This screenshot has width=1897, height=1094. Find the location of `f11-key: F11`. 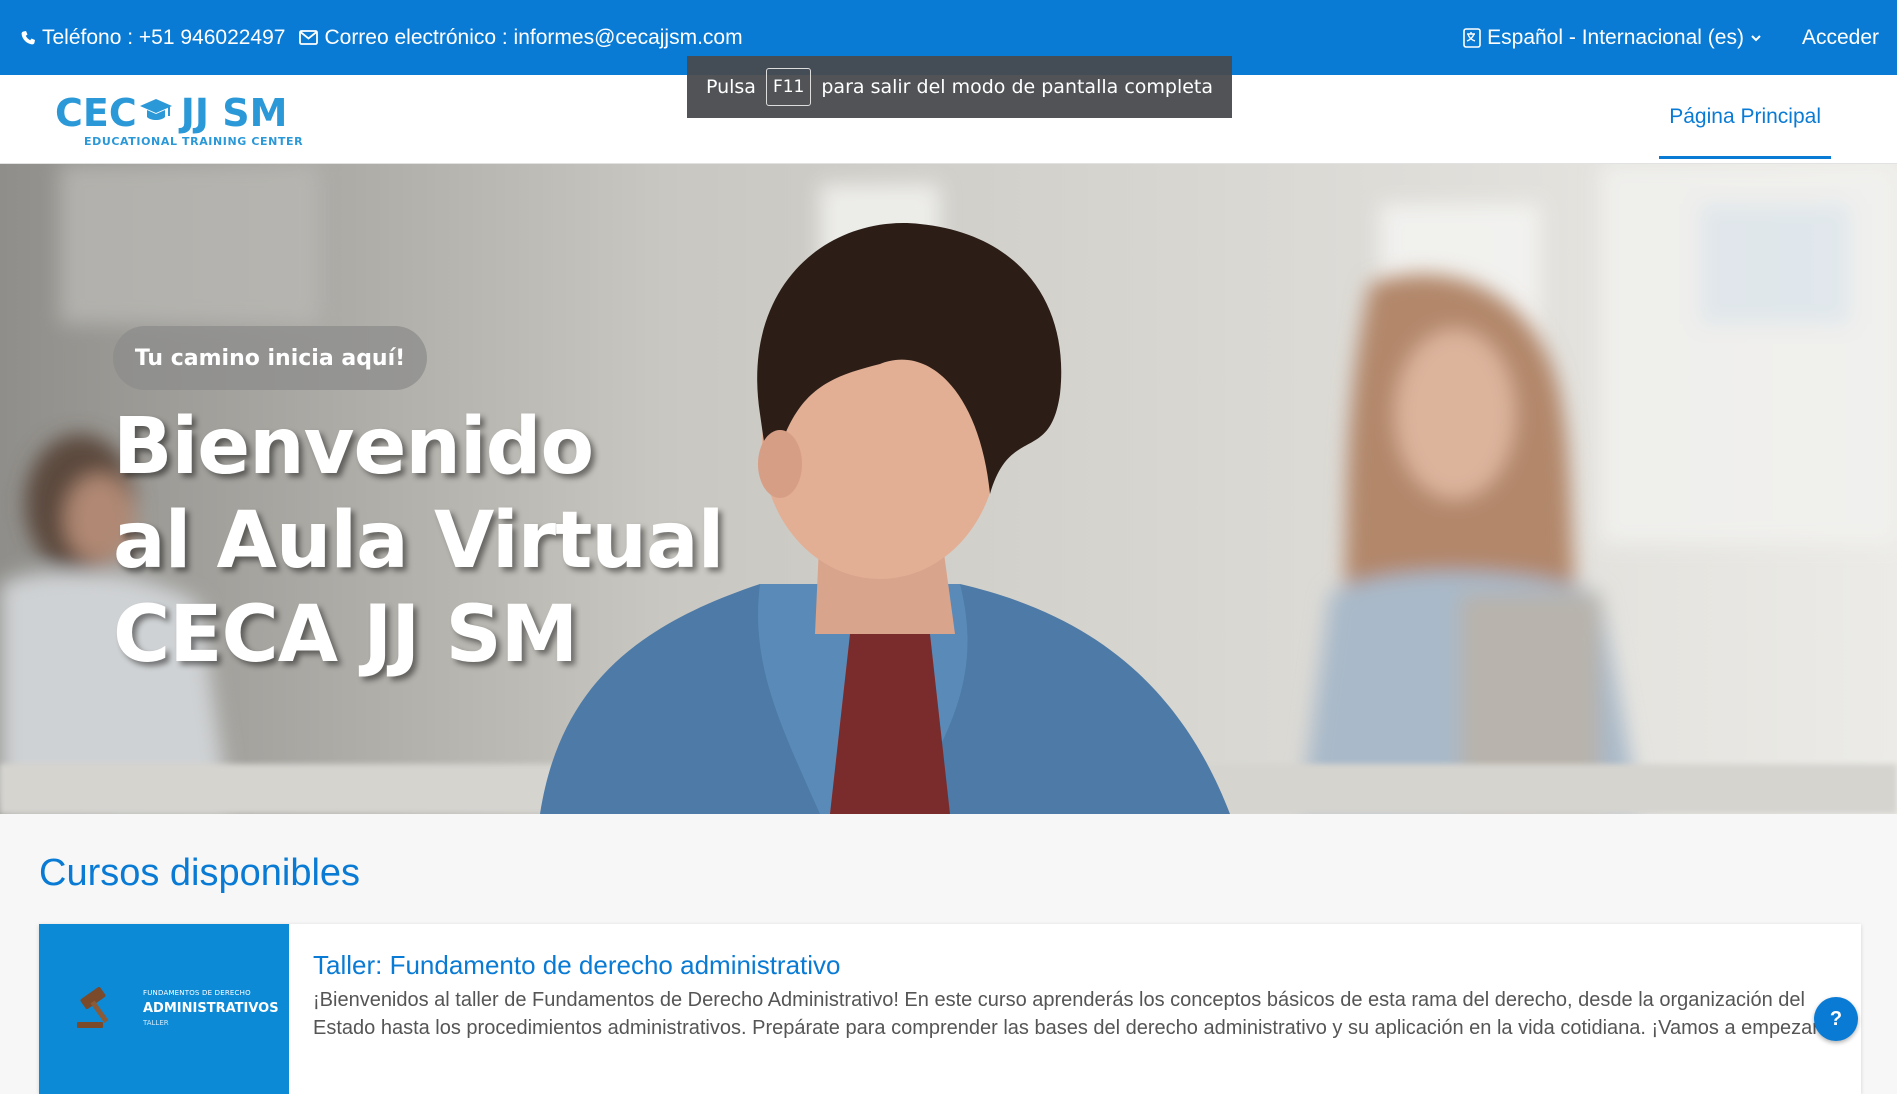

f11-key: F11 is located at coordinates (788, 87).